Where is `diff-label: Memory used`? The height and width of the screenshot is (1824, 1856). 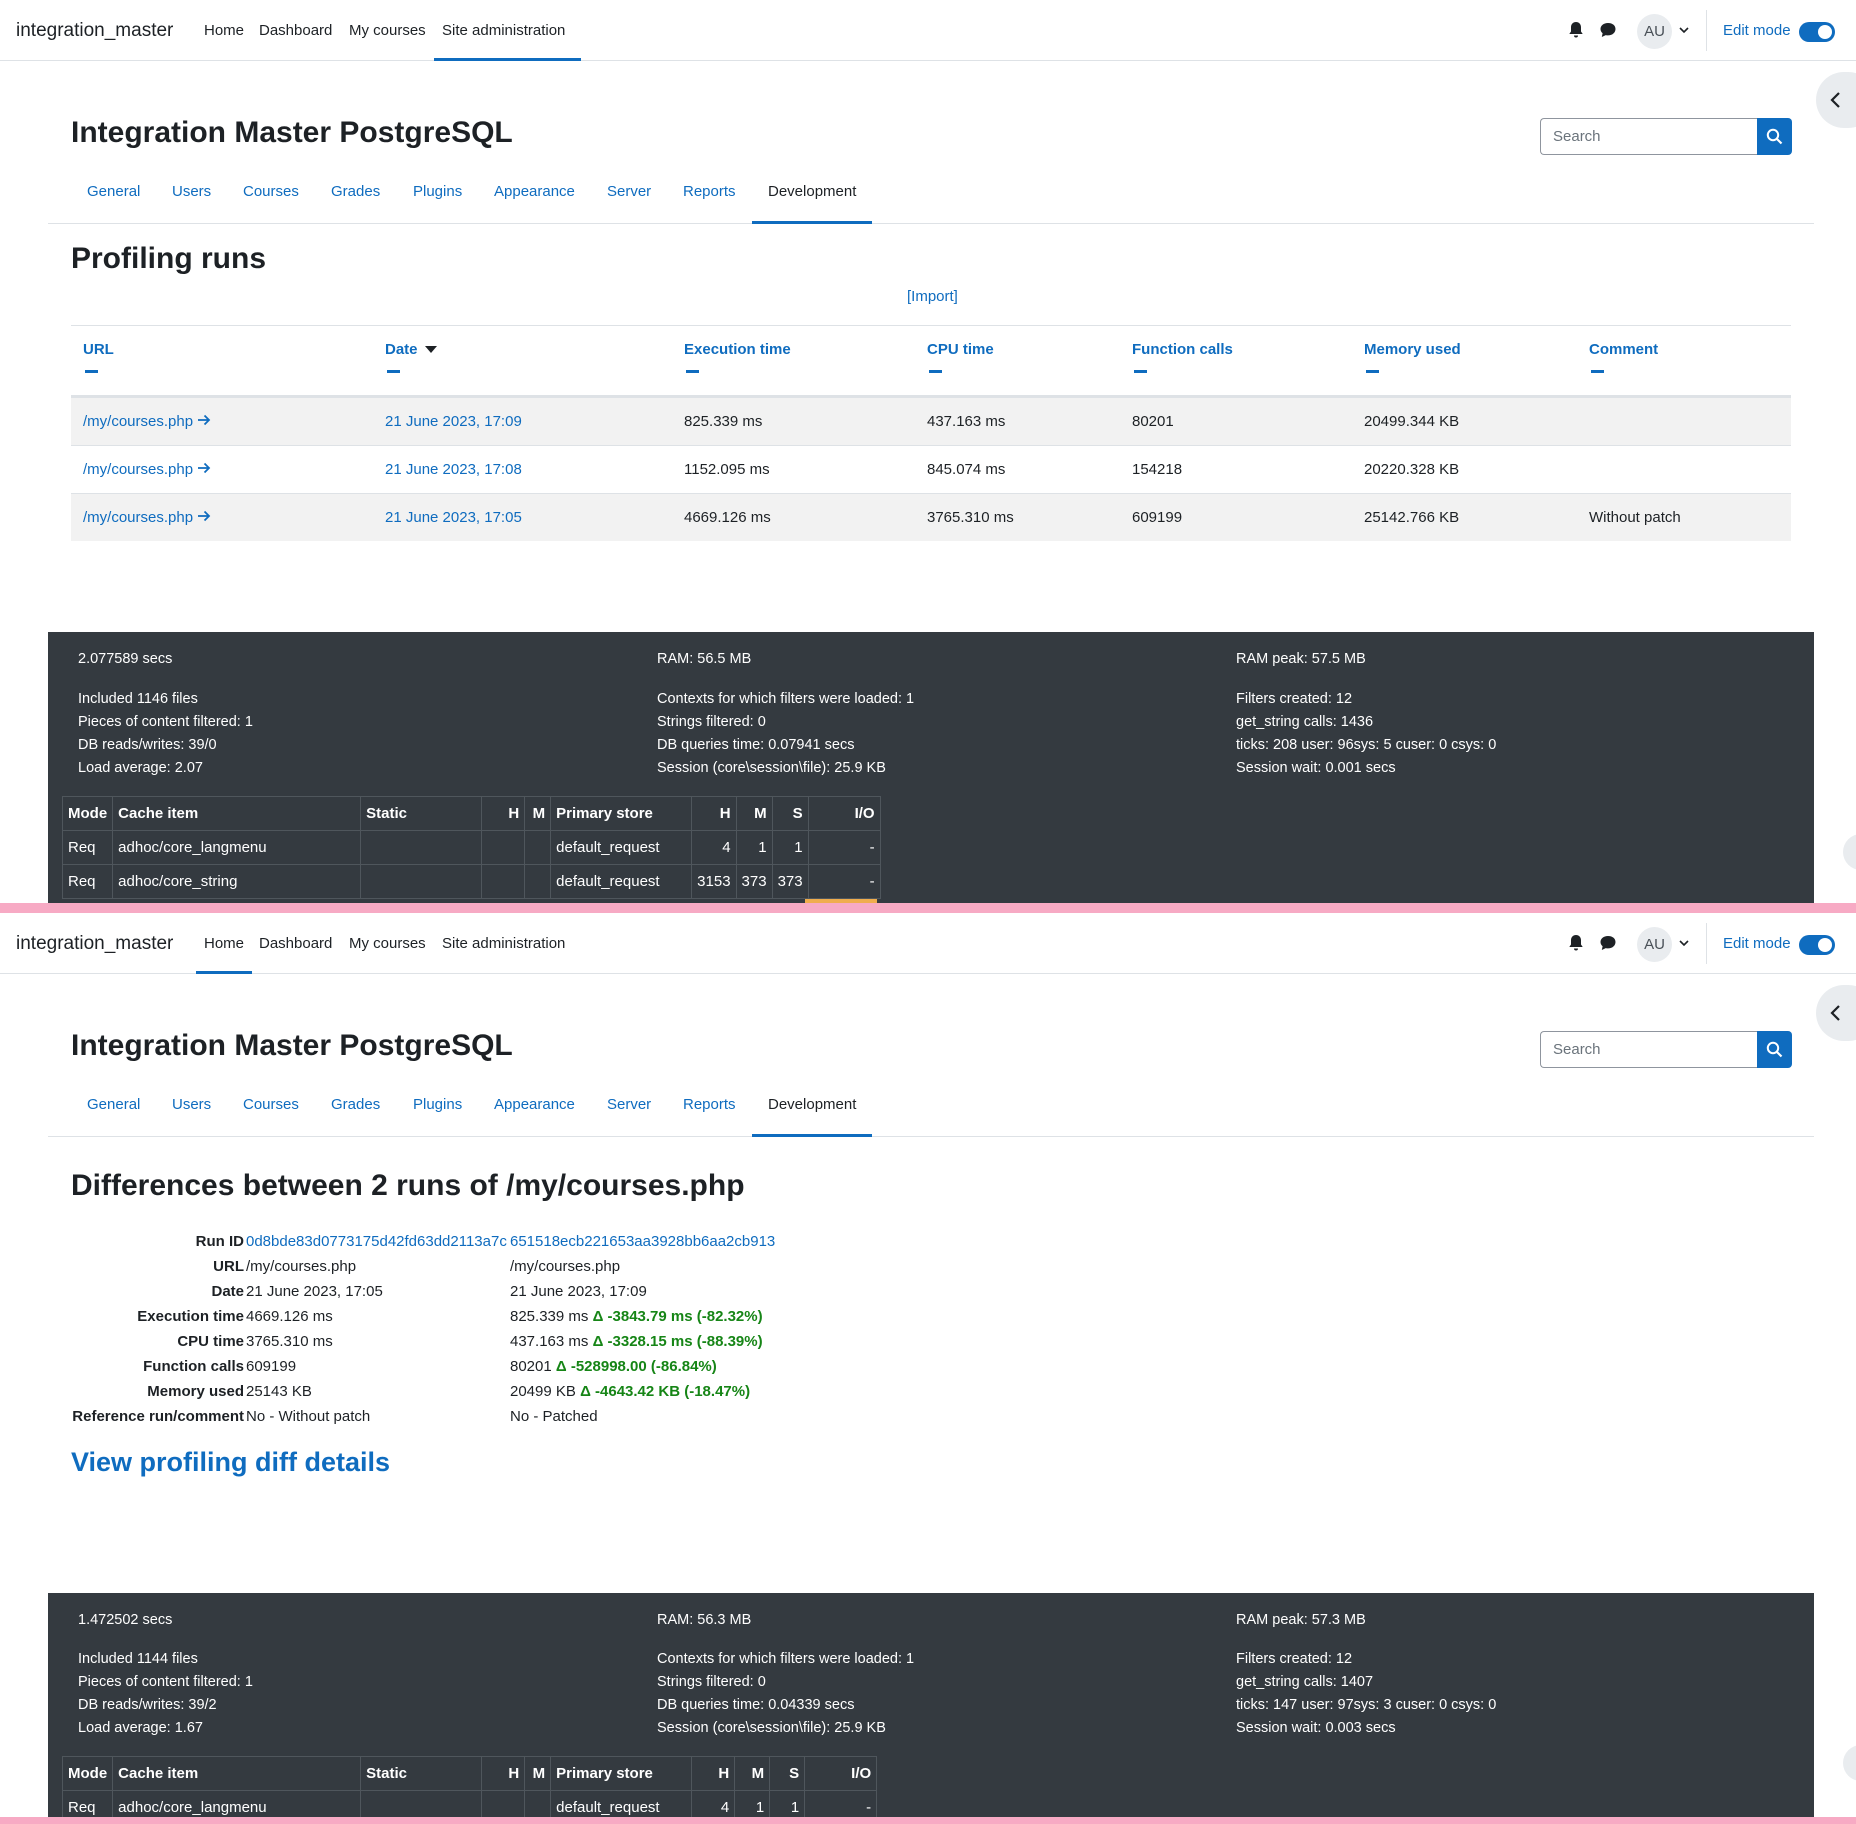
diff-label: Memory used is located at coordinates (195, 1391).